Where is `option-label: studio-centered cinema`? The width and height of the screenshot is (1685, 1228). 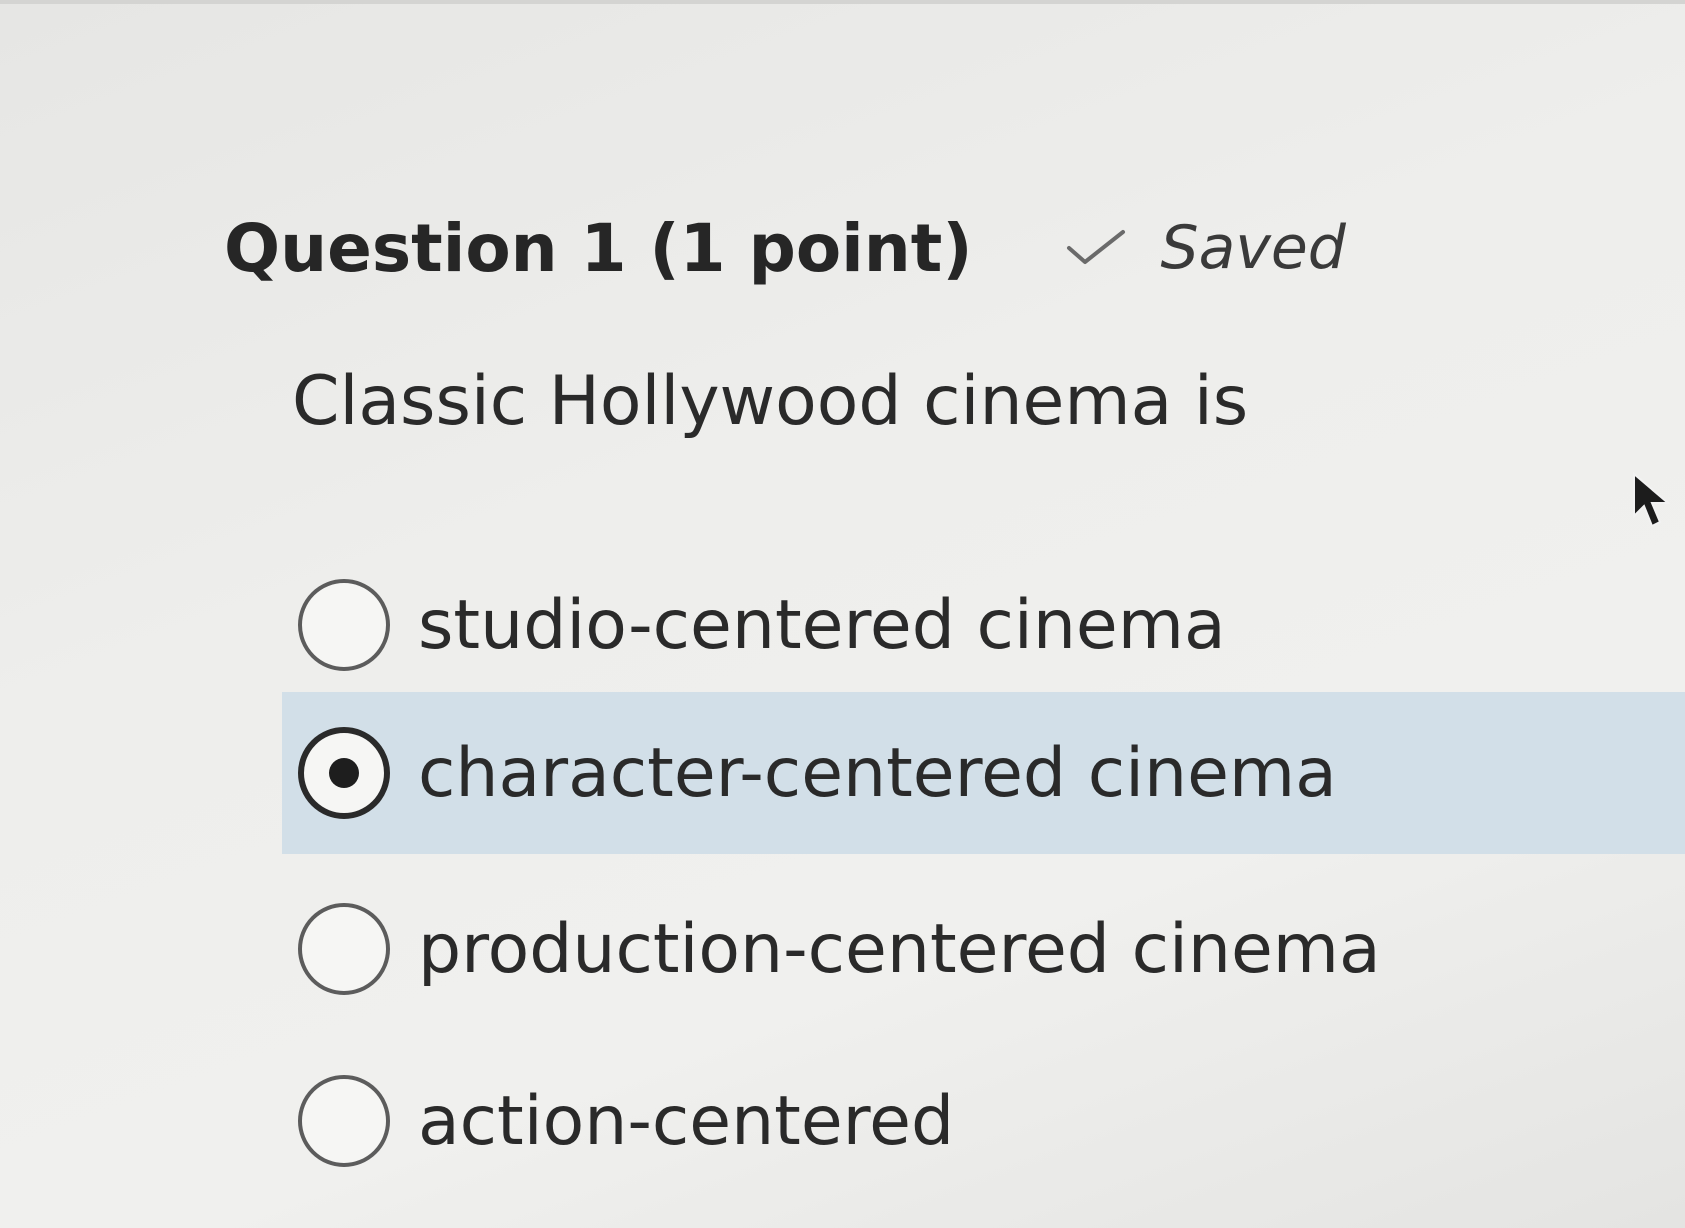 option-label: studio-centered cinema is located at coordinates (822, 625).